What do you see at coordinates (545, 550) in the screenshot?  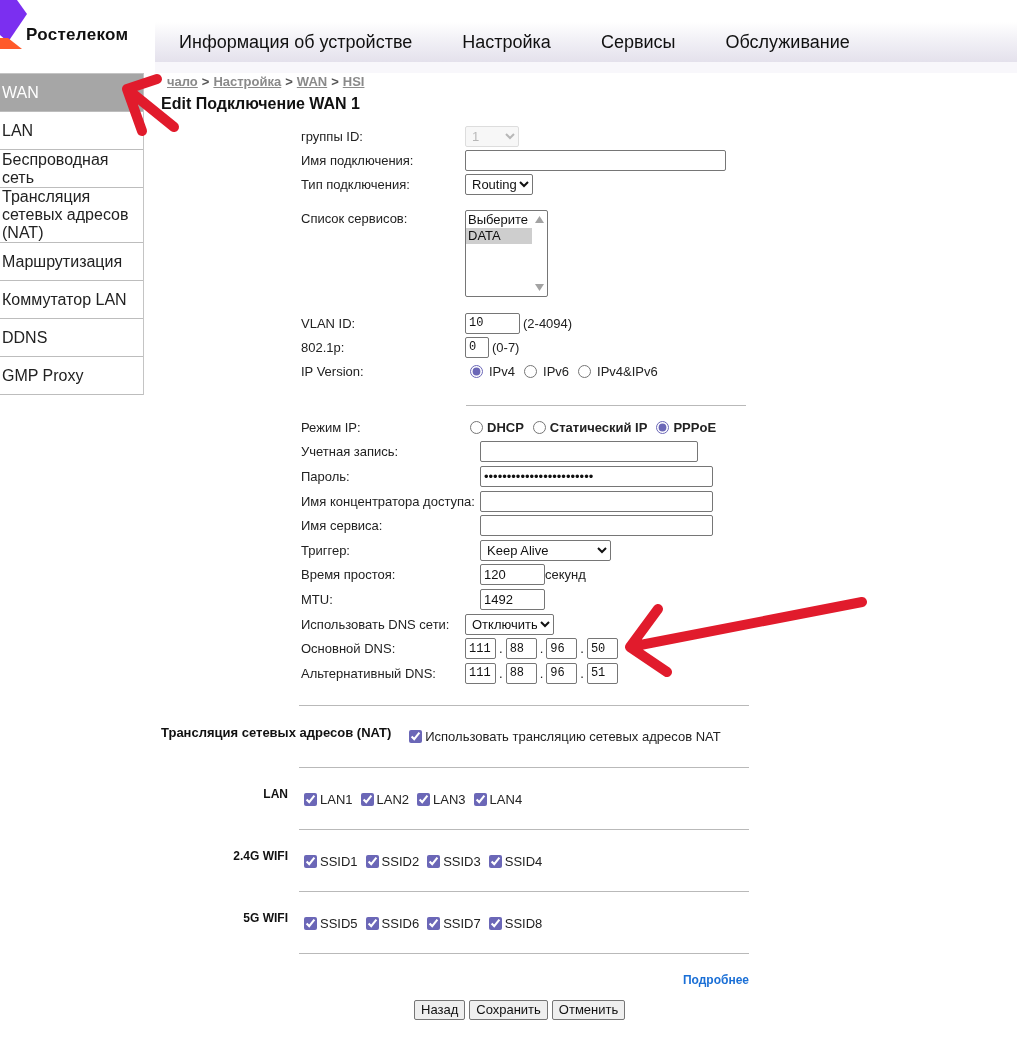 I see `dropdown: Keep Alive` at bounding box center [545, 550].